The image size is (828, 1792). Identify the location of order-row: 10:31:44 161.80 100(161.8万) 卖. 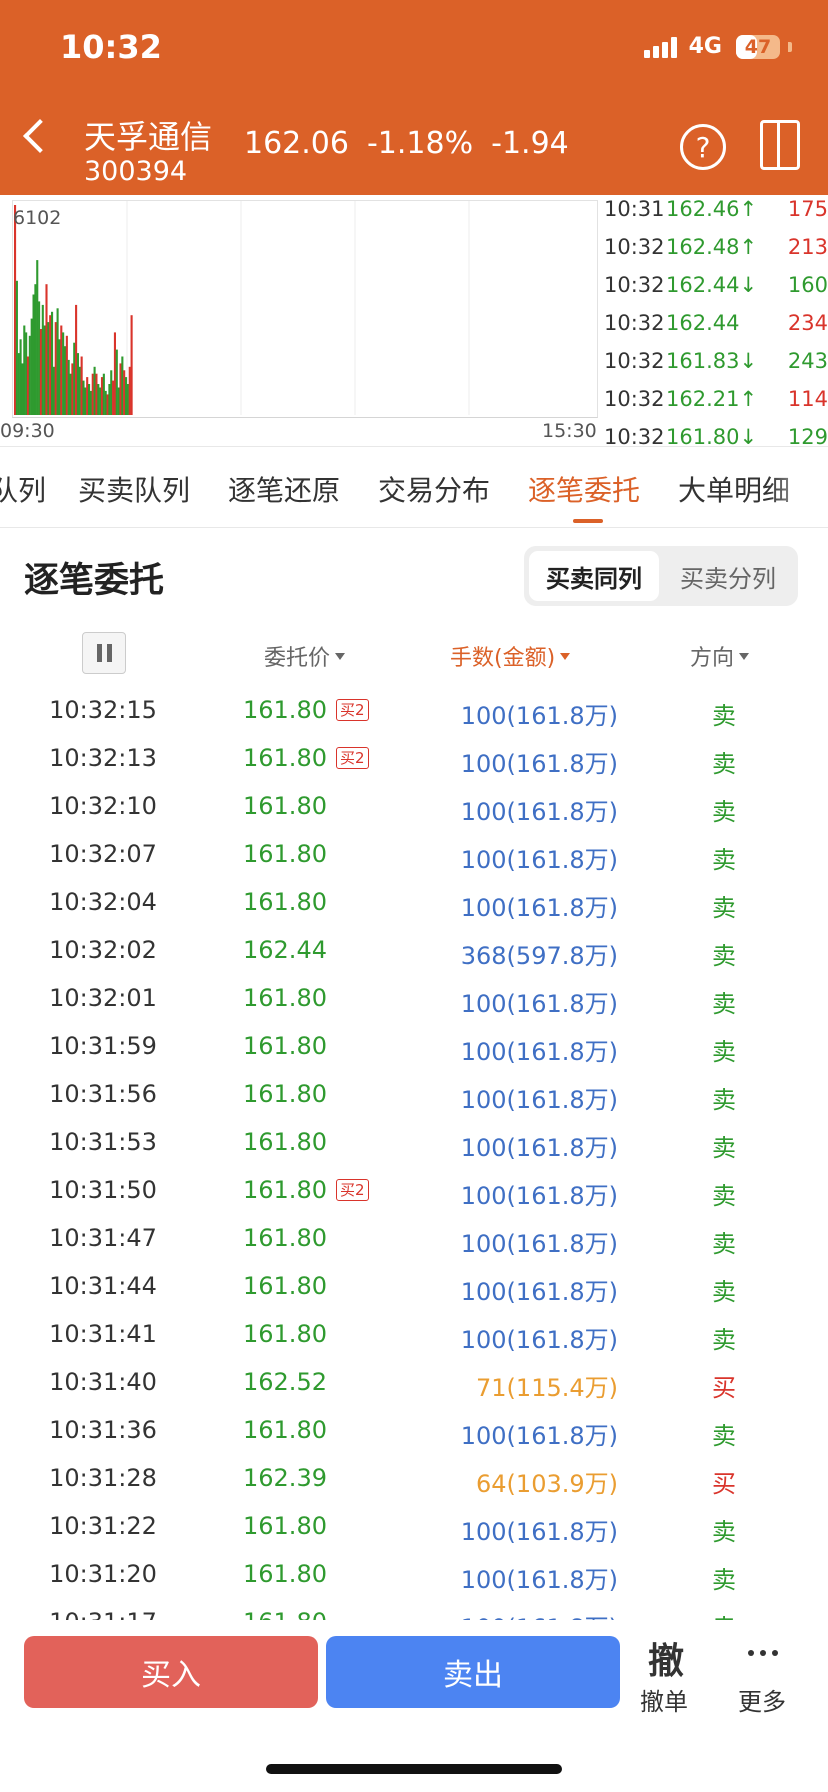
(414, 1286).